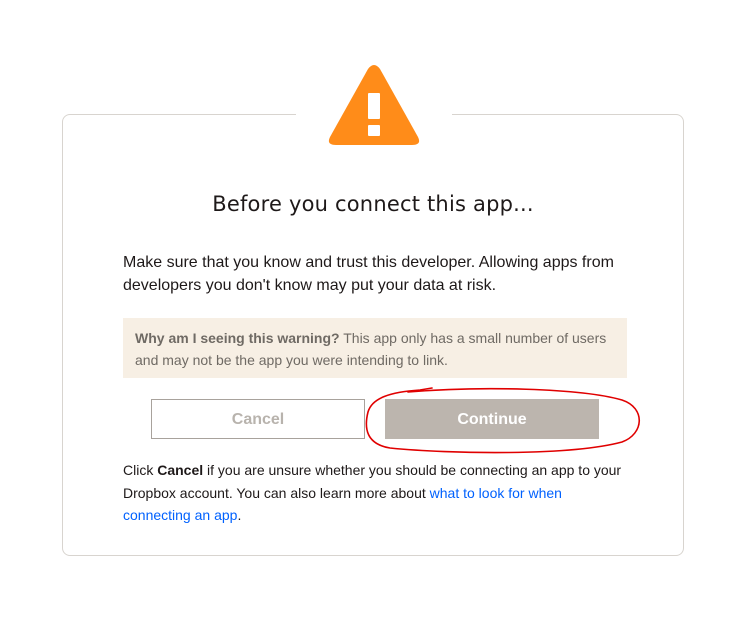  Describe the element at coordinates (180, 470) in the screenshot. I see `footer-cancel-word: Cancel` at that location.